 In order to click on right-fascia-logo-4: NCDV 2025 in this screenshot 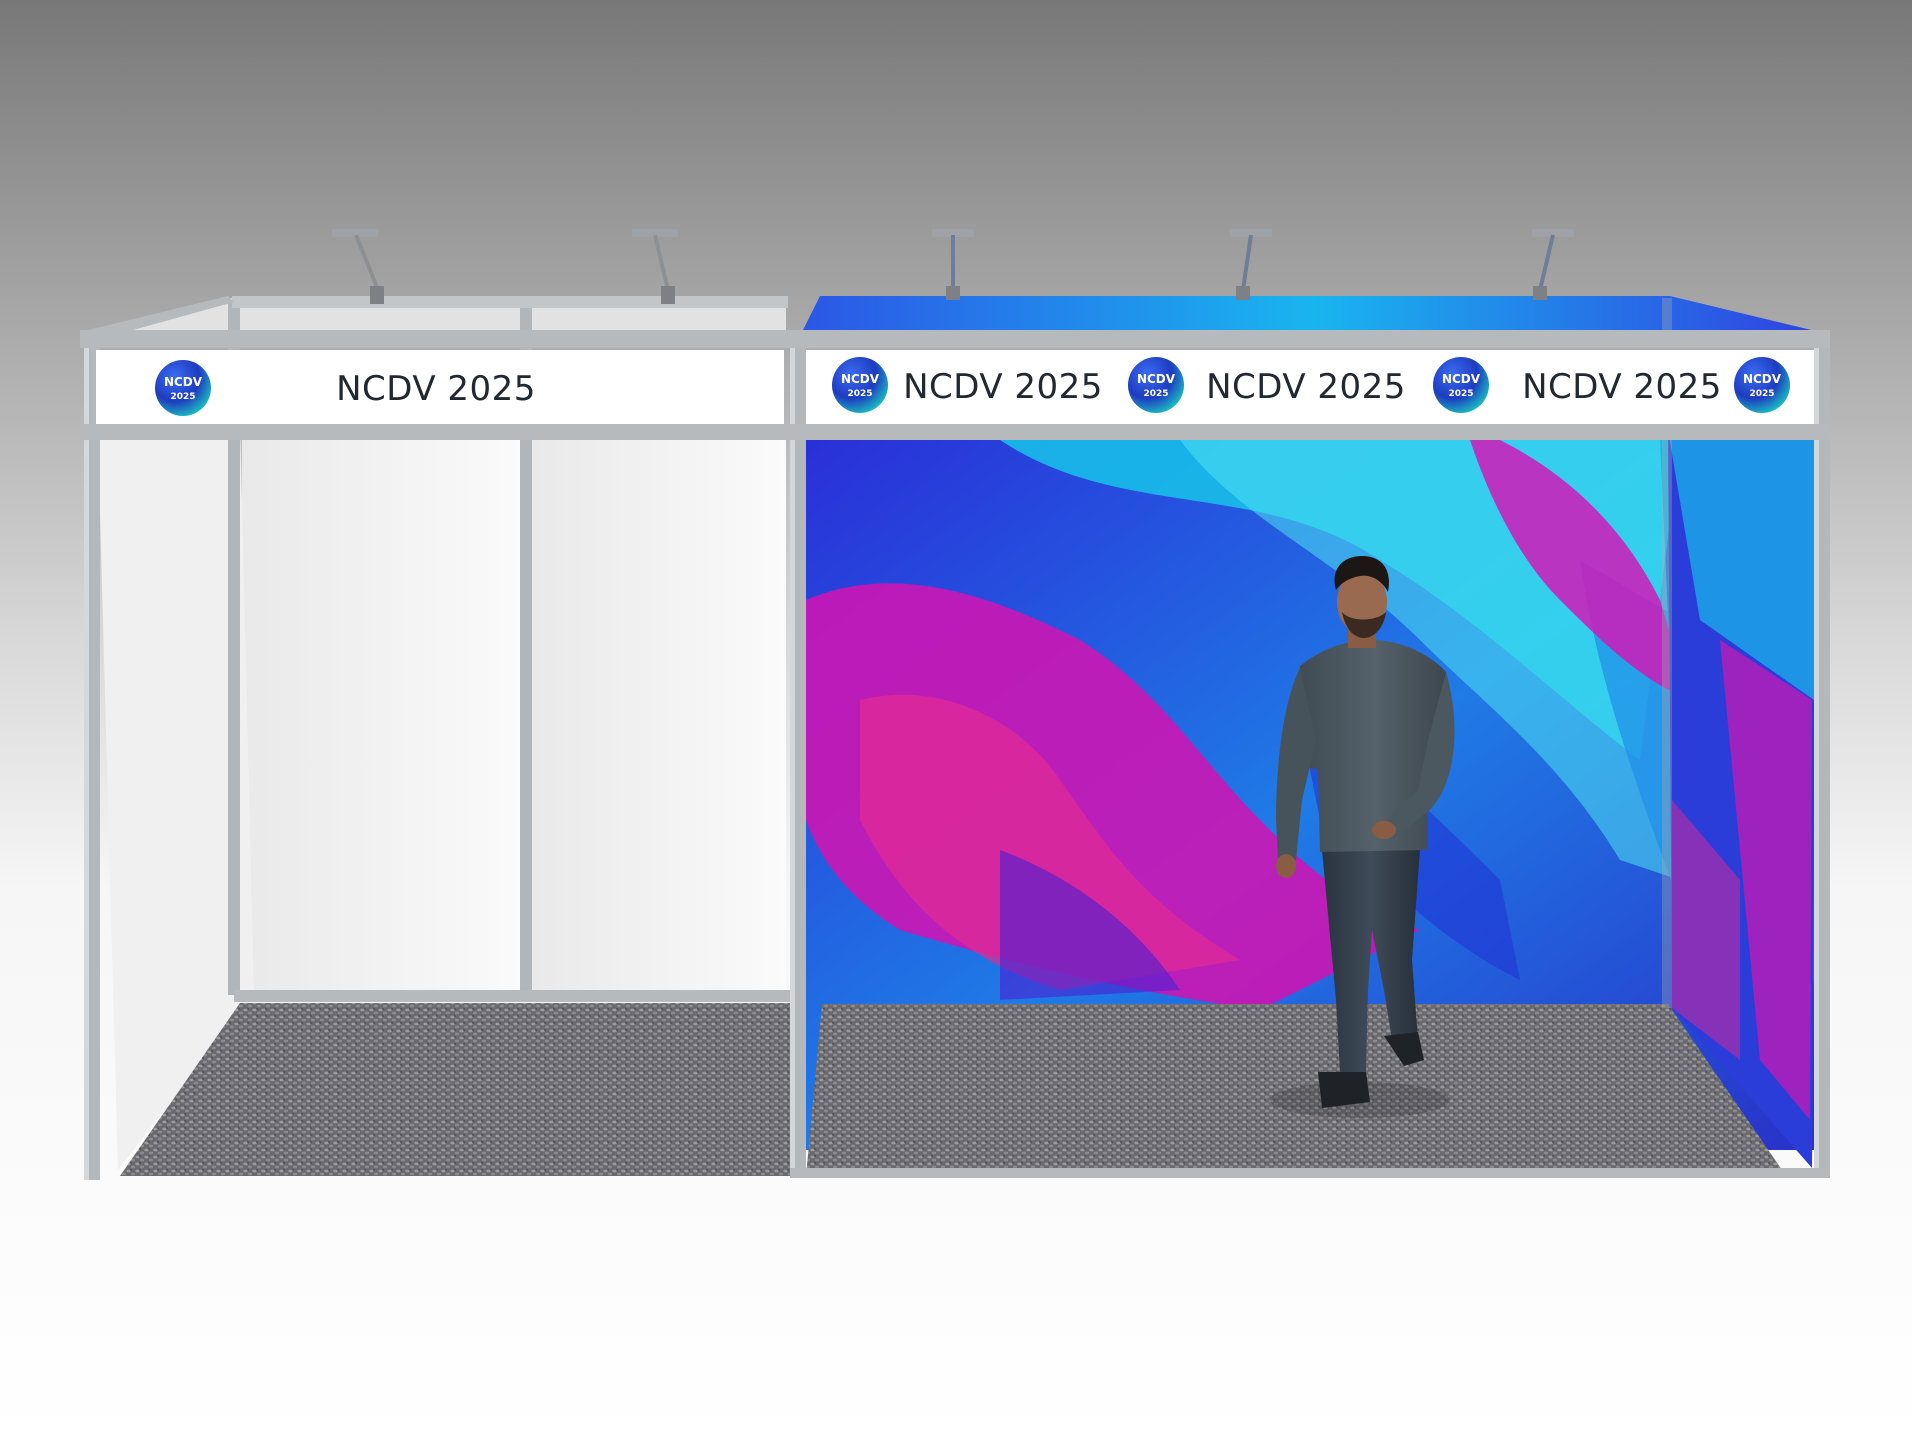, I will do `click(1762, 385)`.